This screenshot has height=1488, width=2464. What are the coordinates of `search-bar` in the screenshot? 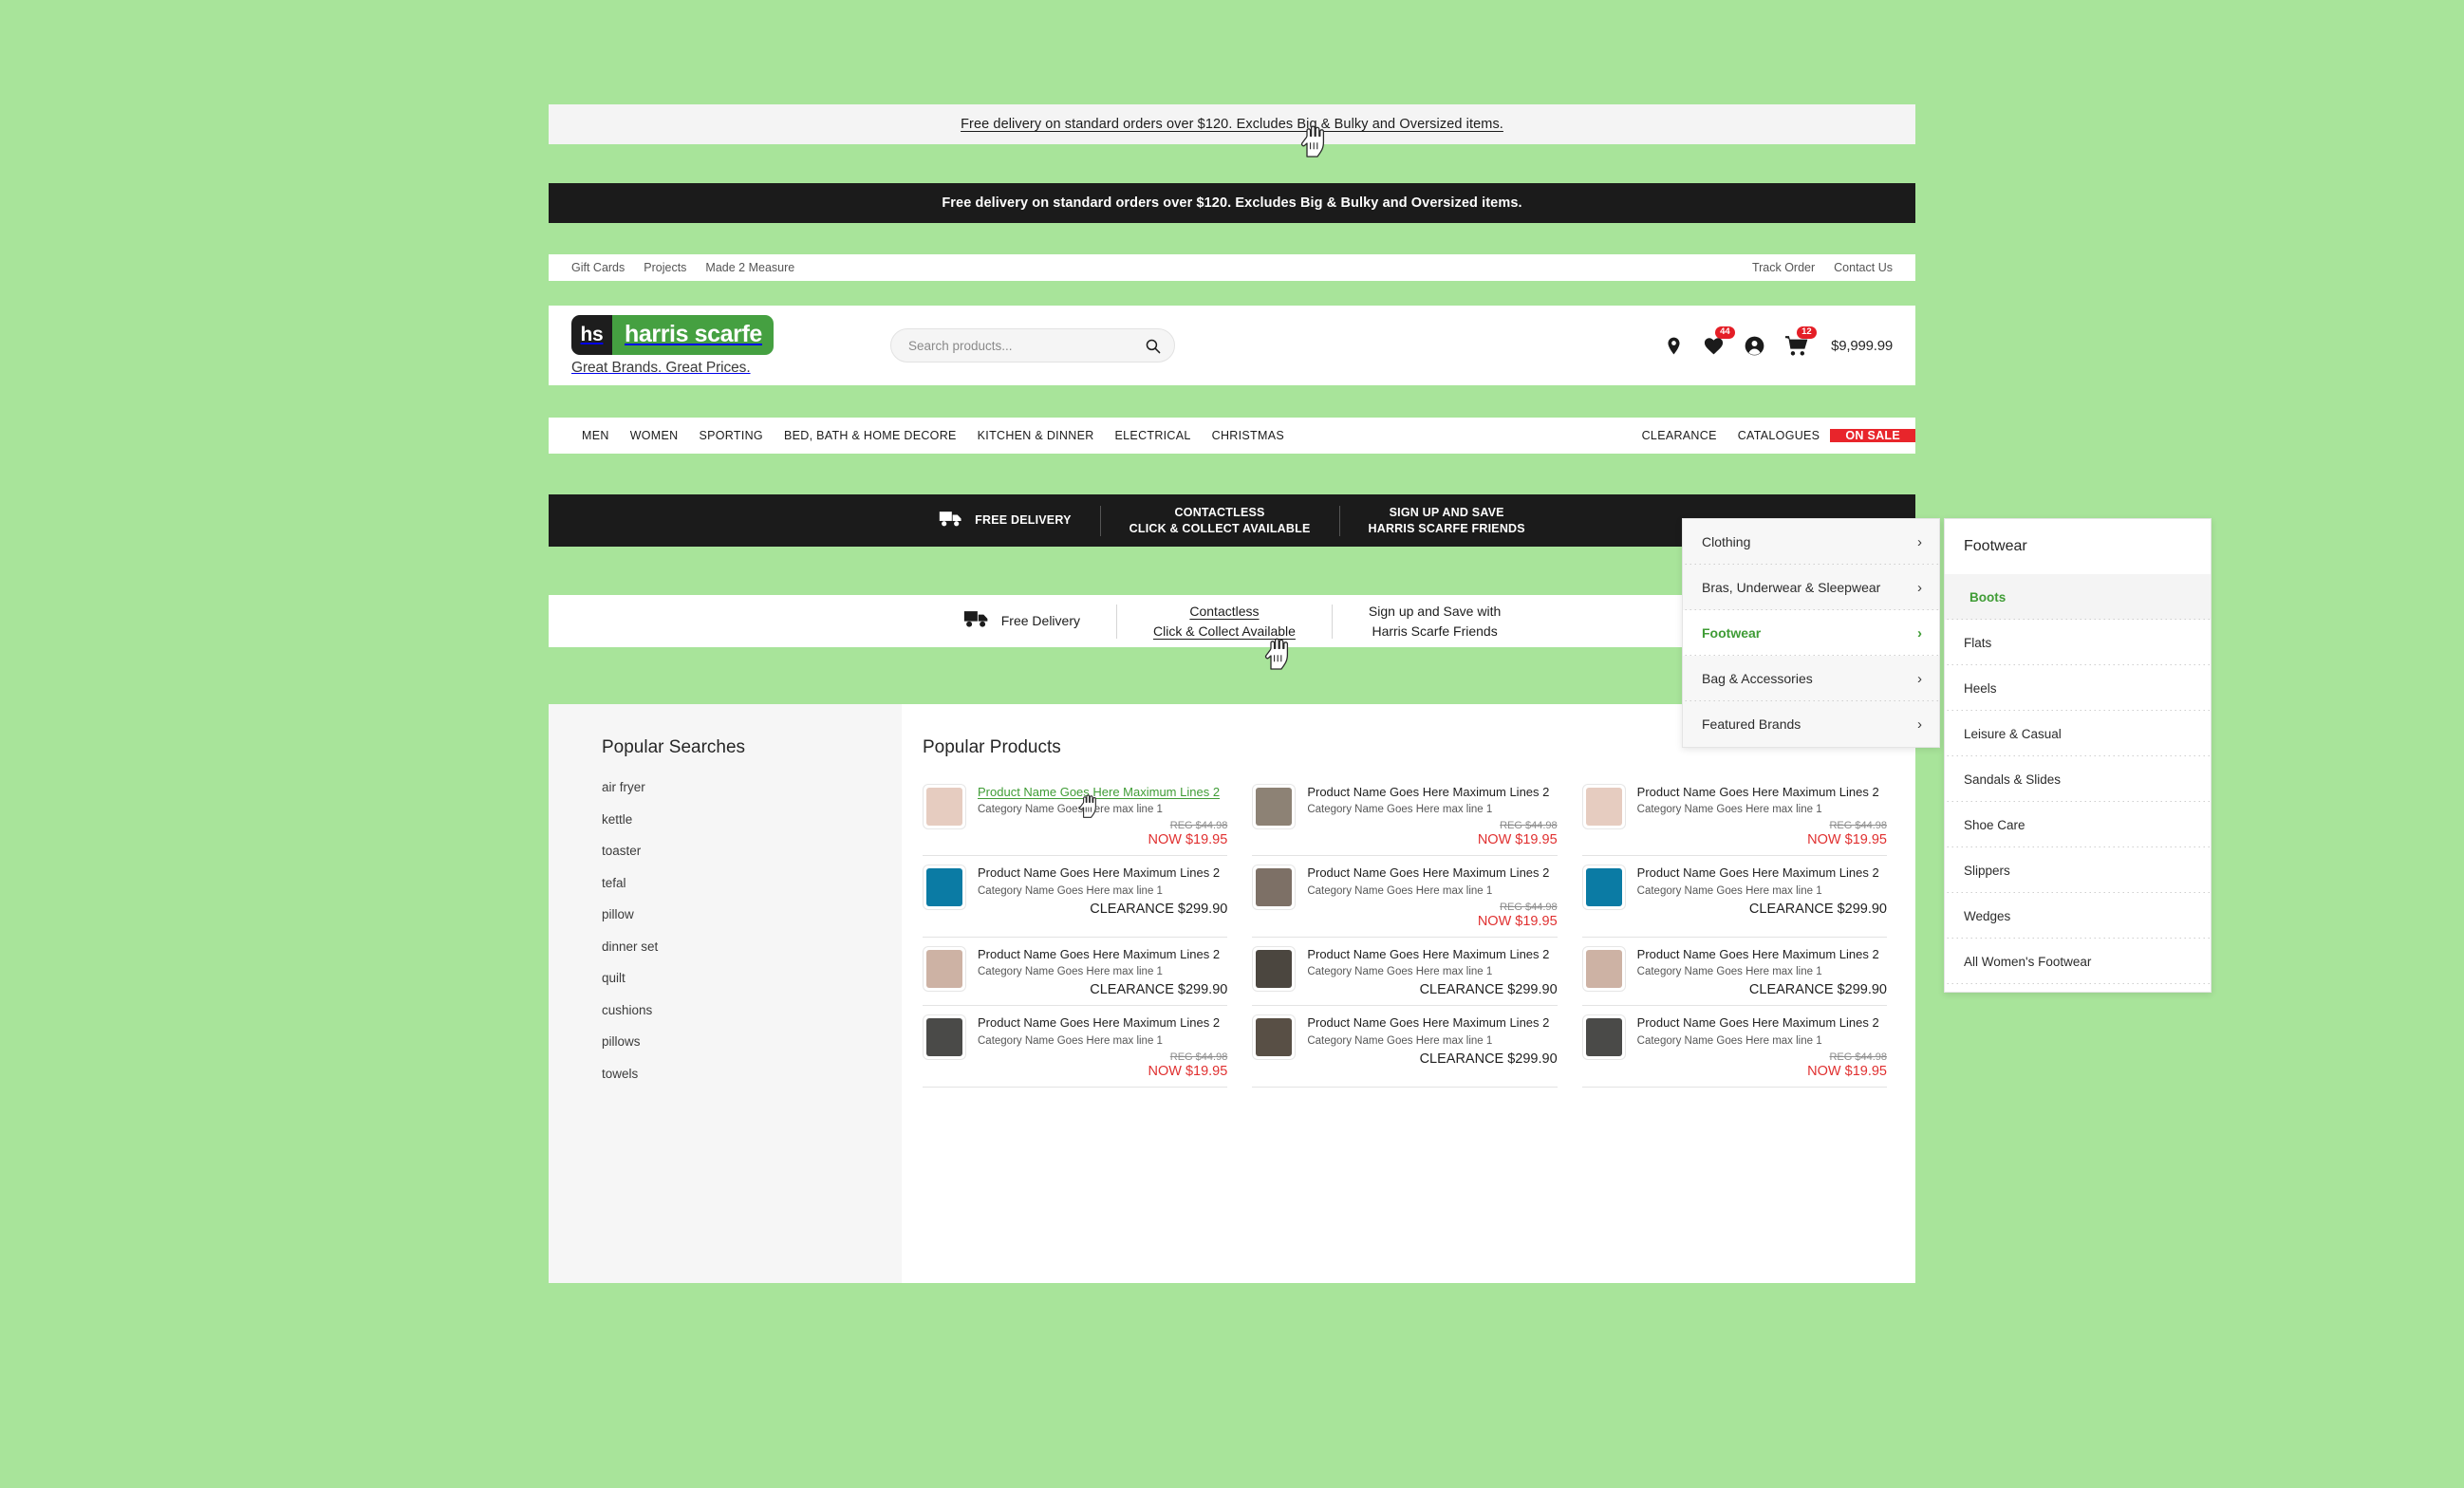 It's located at (1032, 345).